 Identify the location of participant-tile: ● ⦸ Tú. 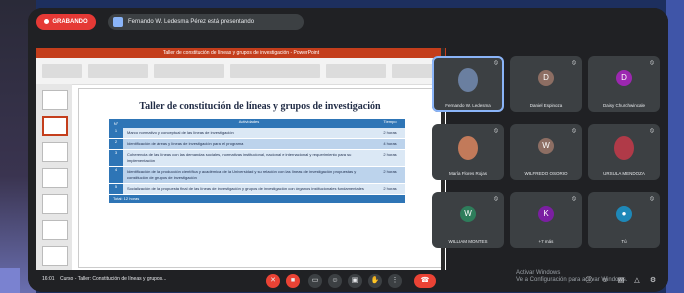
(624, 220).